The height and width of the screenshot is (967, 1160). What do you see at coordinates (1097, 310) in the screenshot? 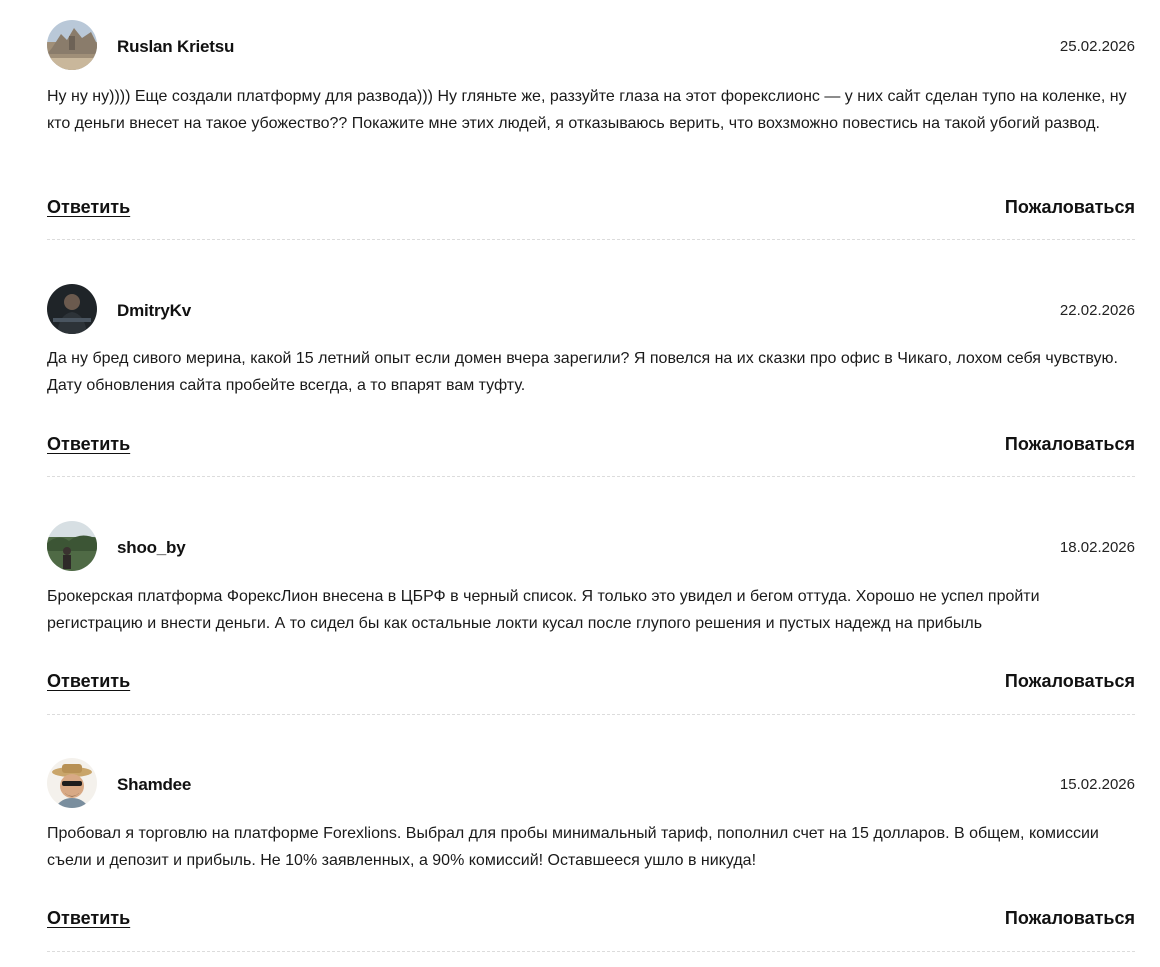
I see `comment-date: 22.02.2026` at bounding box center [1097, 310].